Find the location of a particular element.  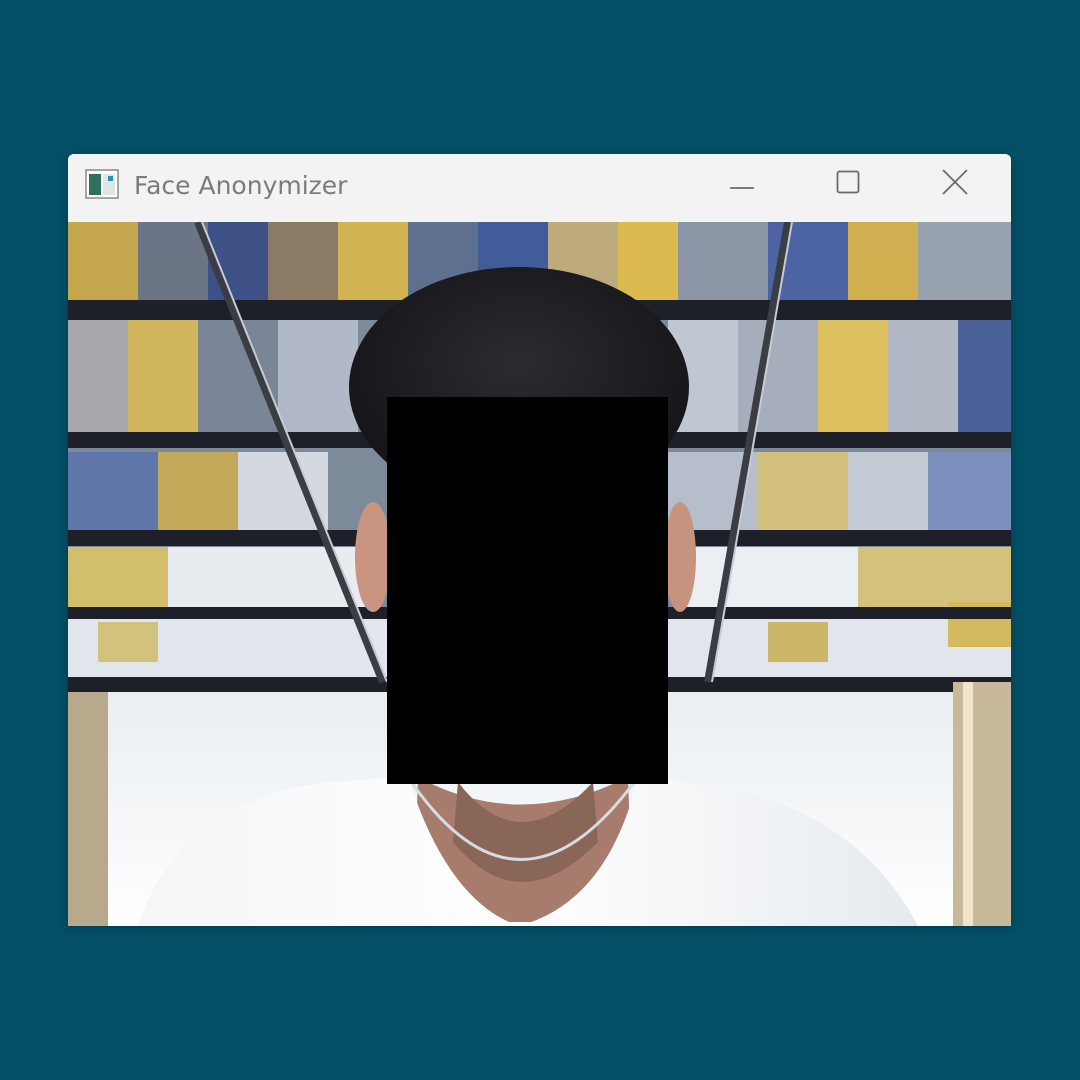

face-anonymization-mask is located at coordinates (527, 590).